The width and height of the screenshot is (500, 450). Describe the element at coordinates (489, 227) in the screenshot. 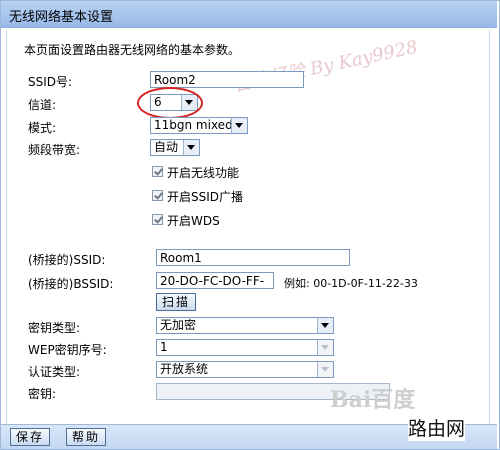

I see `right-divider` at that location.